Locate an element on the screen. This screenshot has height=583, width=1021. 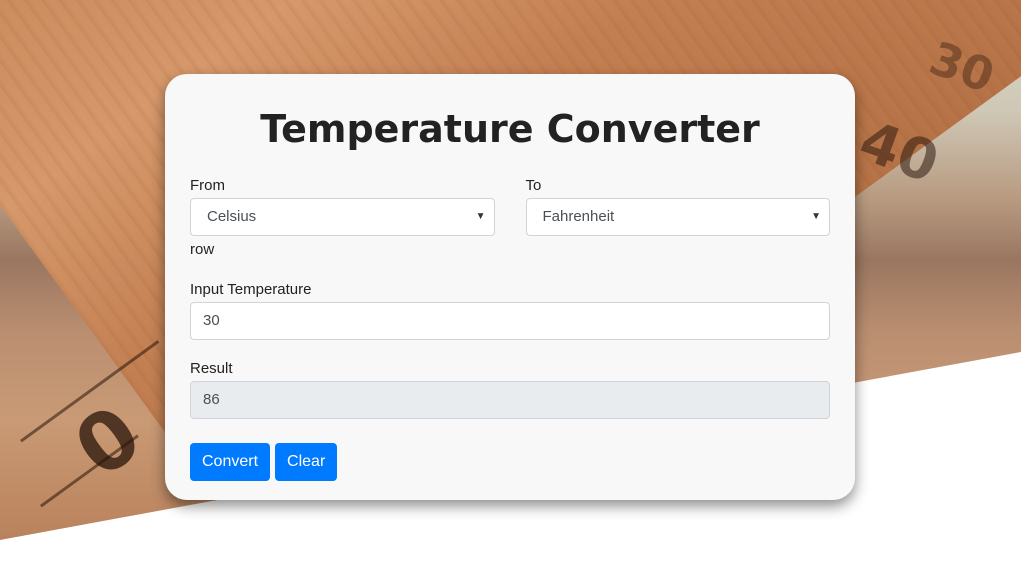
input-temperature-label: Input Temperature is located at coordinates (251, 289).